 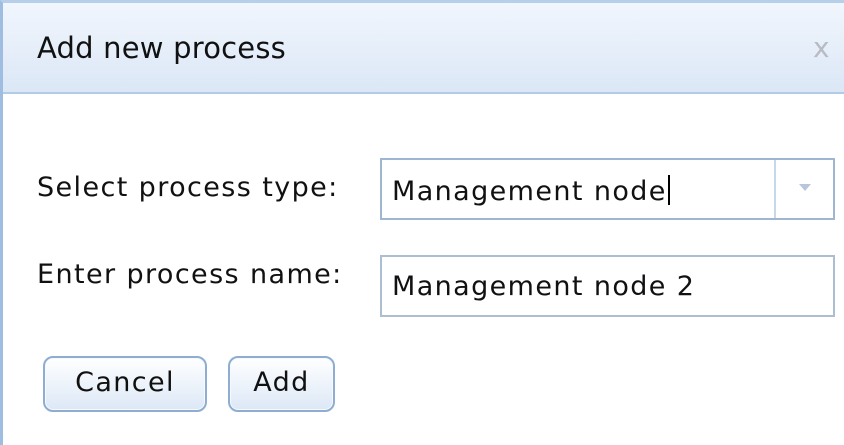 I want to click on chevron-down-icon, so click(x=805, y=187).